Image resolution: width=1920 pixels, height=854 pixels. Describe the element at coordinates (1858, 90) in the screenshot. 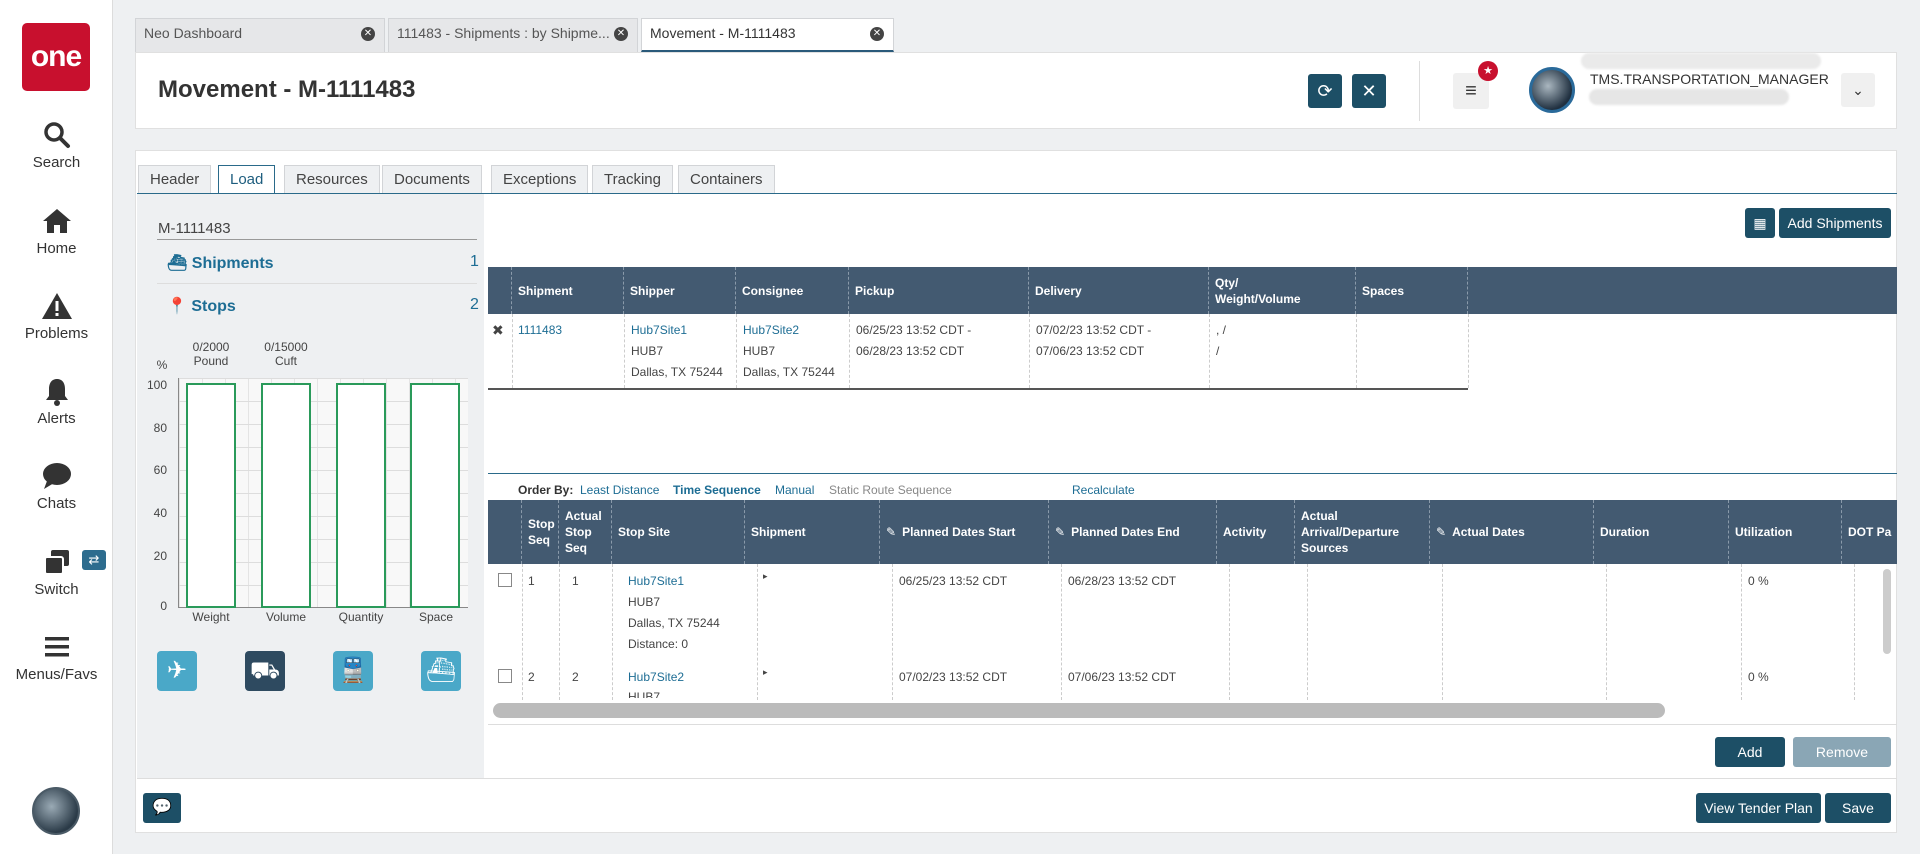

I see `user-dropdown-button: ⌄` at that location.